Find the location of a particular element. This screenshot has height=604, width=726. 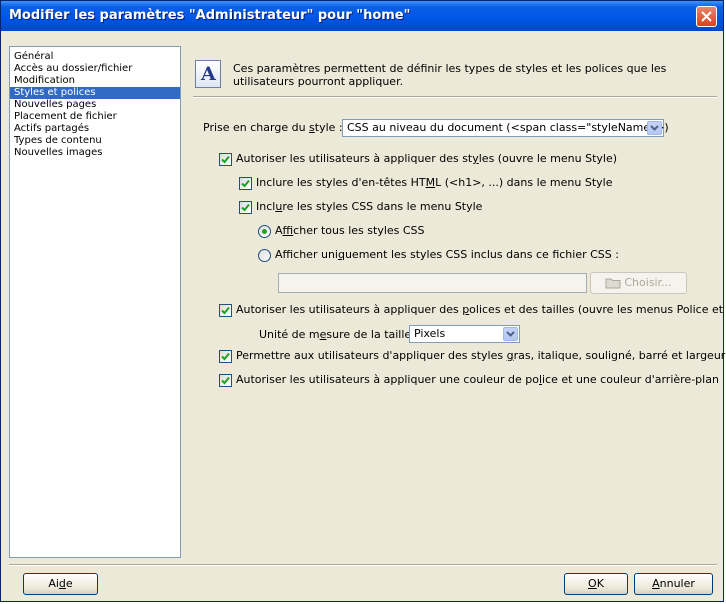

nav-item-general: Général is located at coordinates (95, 57).